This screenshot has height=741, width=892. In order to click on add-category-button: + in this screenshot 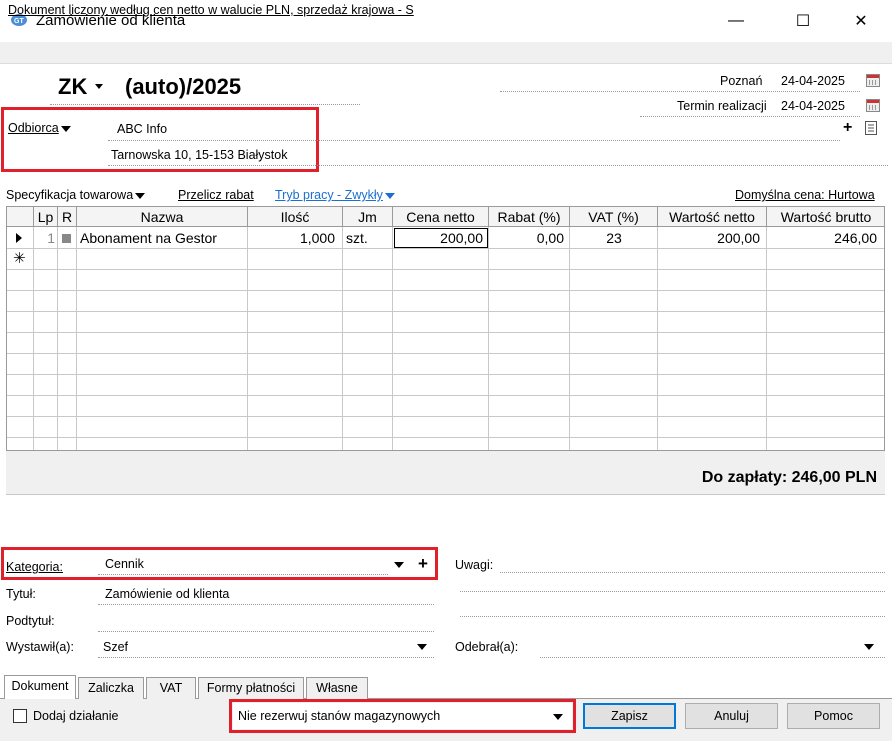, I will do `click(423, 564)`.